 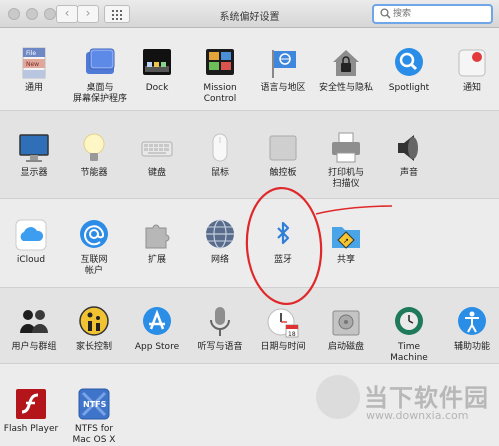 I want to click on pref-label: 用户与群组, so click(x=34, y=347).